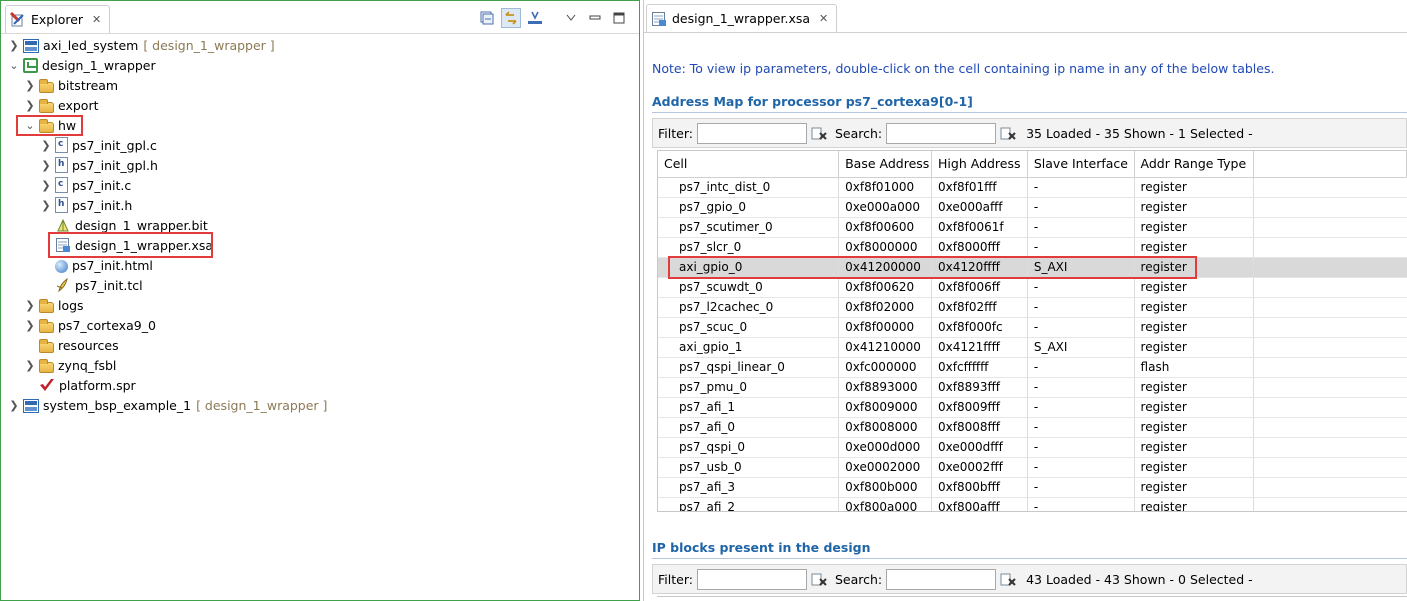 Image resolution: width=1407 pixels, height=601 pixels. I want to click on tree-item-ps7-init-html: ps7_init.html, so click(96, 265).